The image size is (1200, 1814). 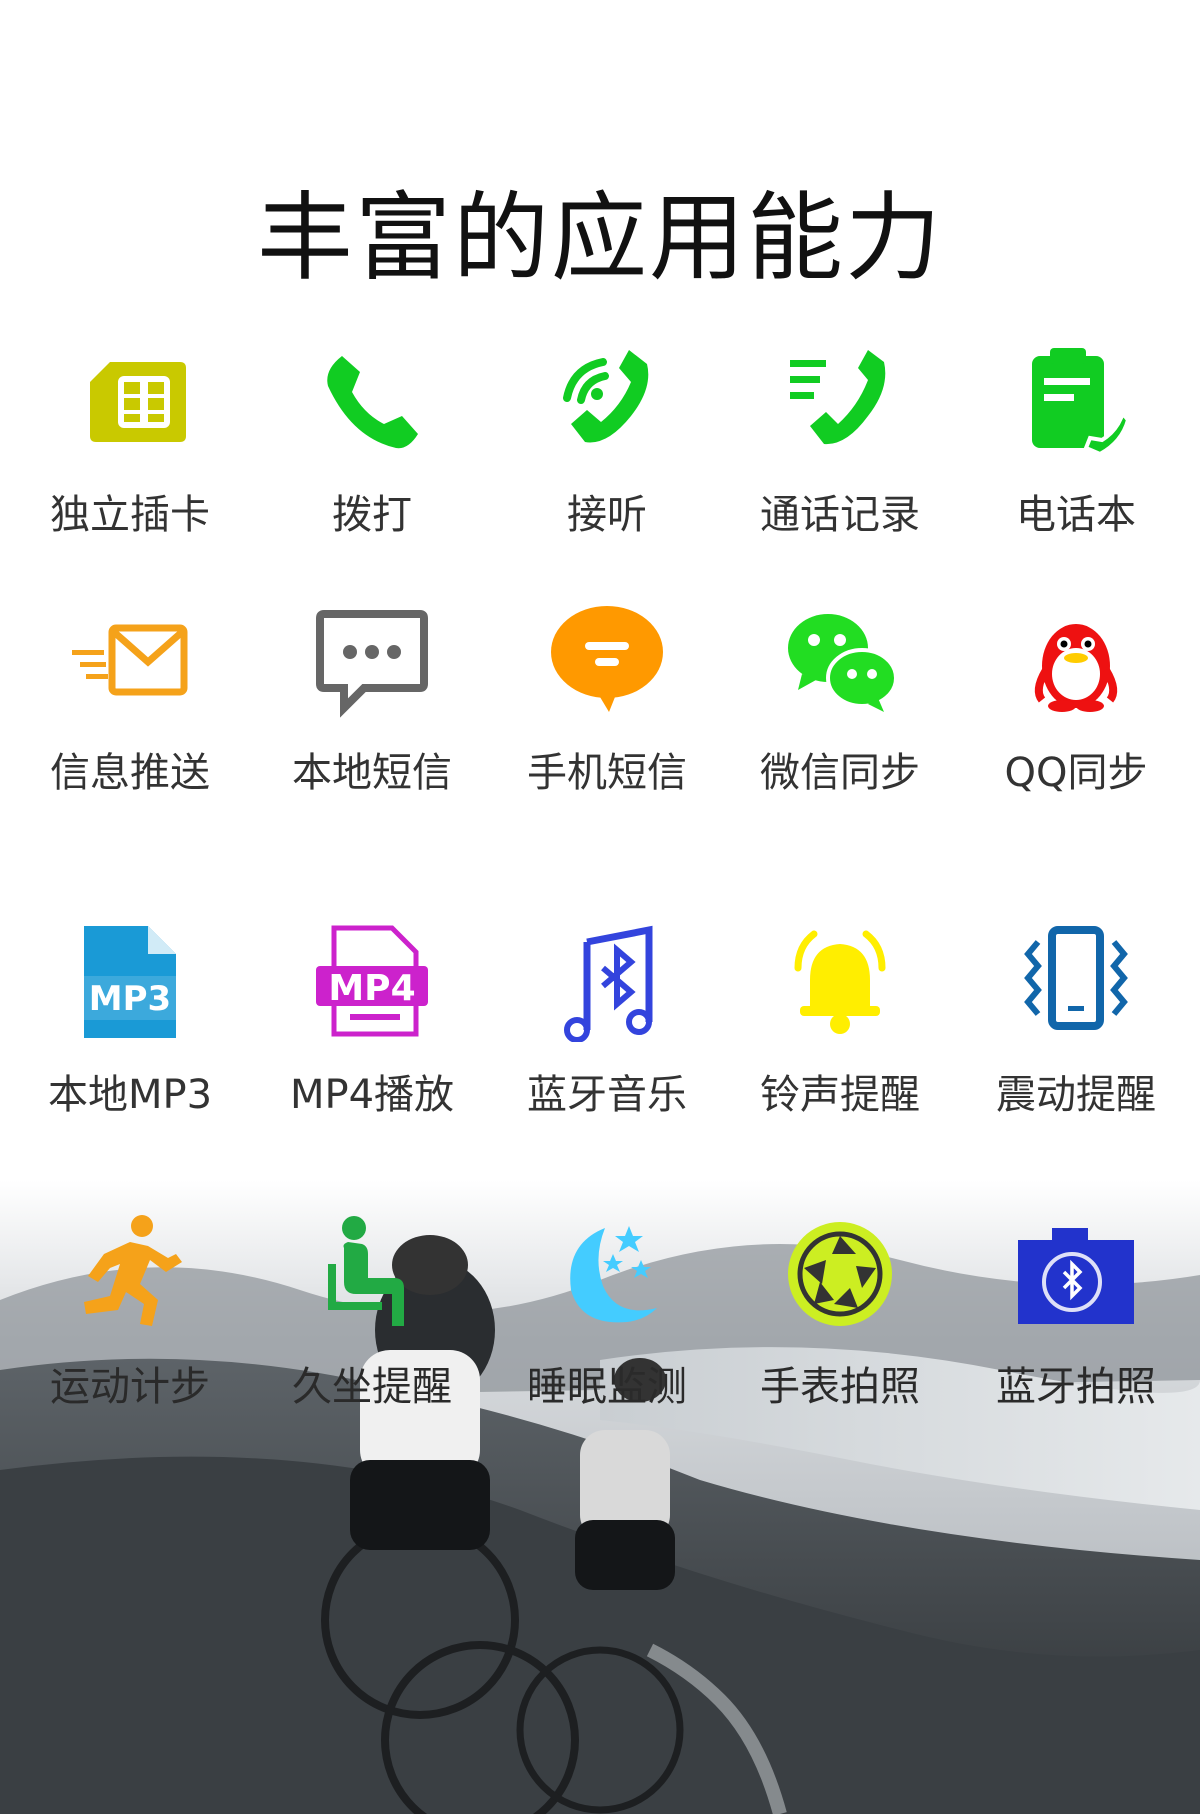 What do you see at coordinates (371, 988) in the screenshot?
I see `svg-text: MP4` at bounding box center [371, 988].